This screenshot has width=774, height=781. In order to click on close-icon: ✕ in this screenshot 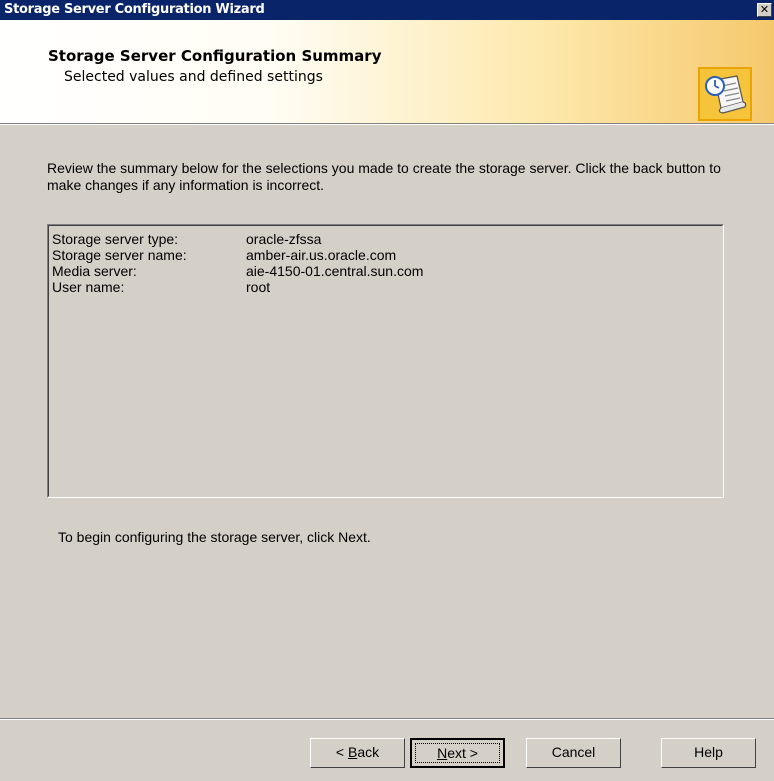, I will do `click(764, 9)`.